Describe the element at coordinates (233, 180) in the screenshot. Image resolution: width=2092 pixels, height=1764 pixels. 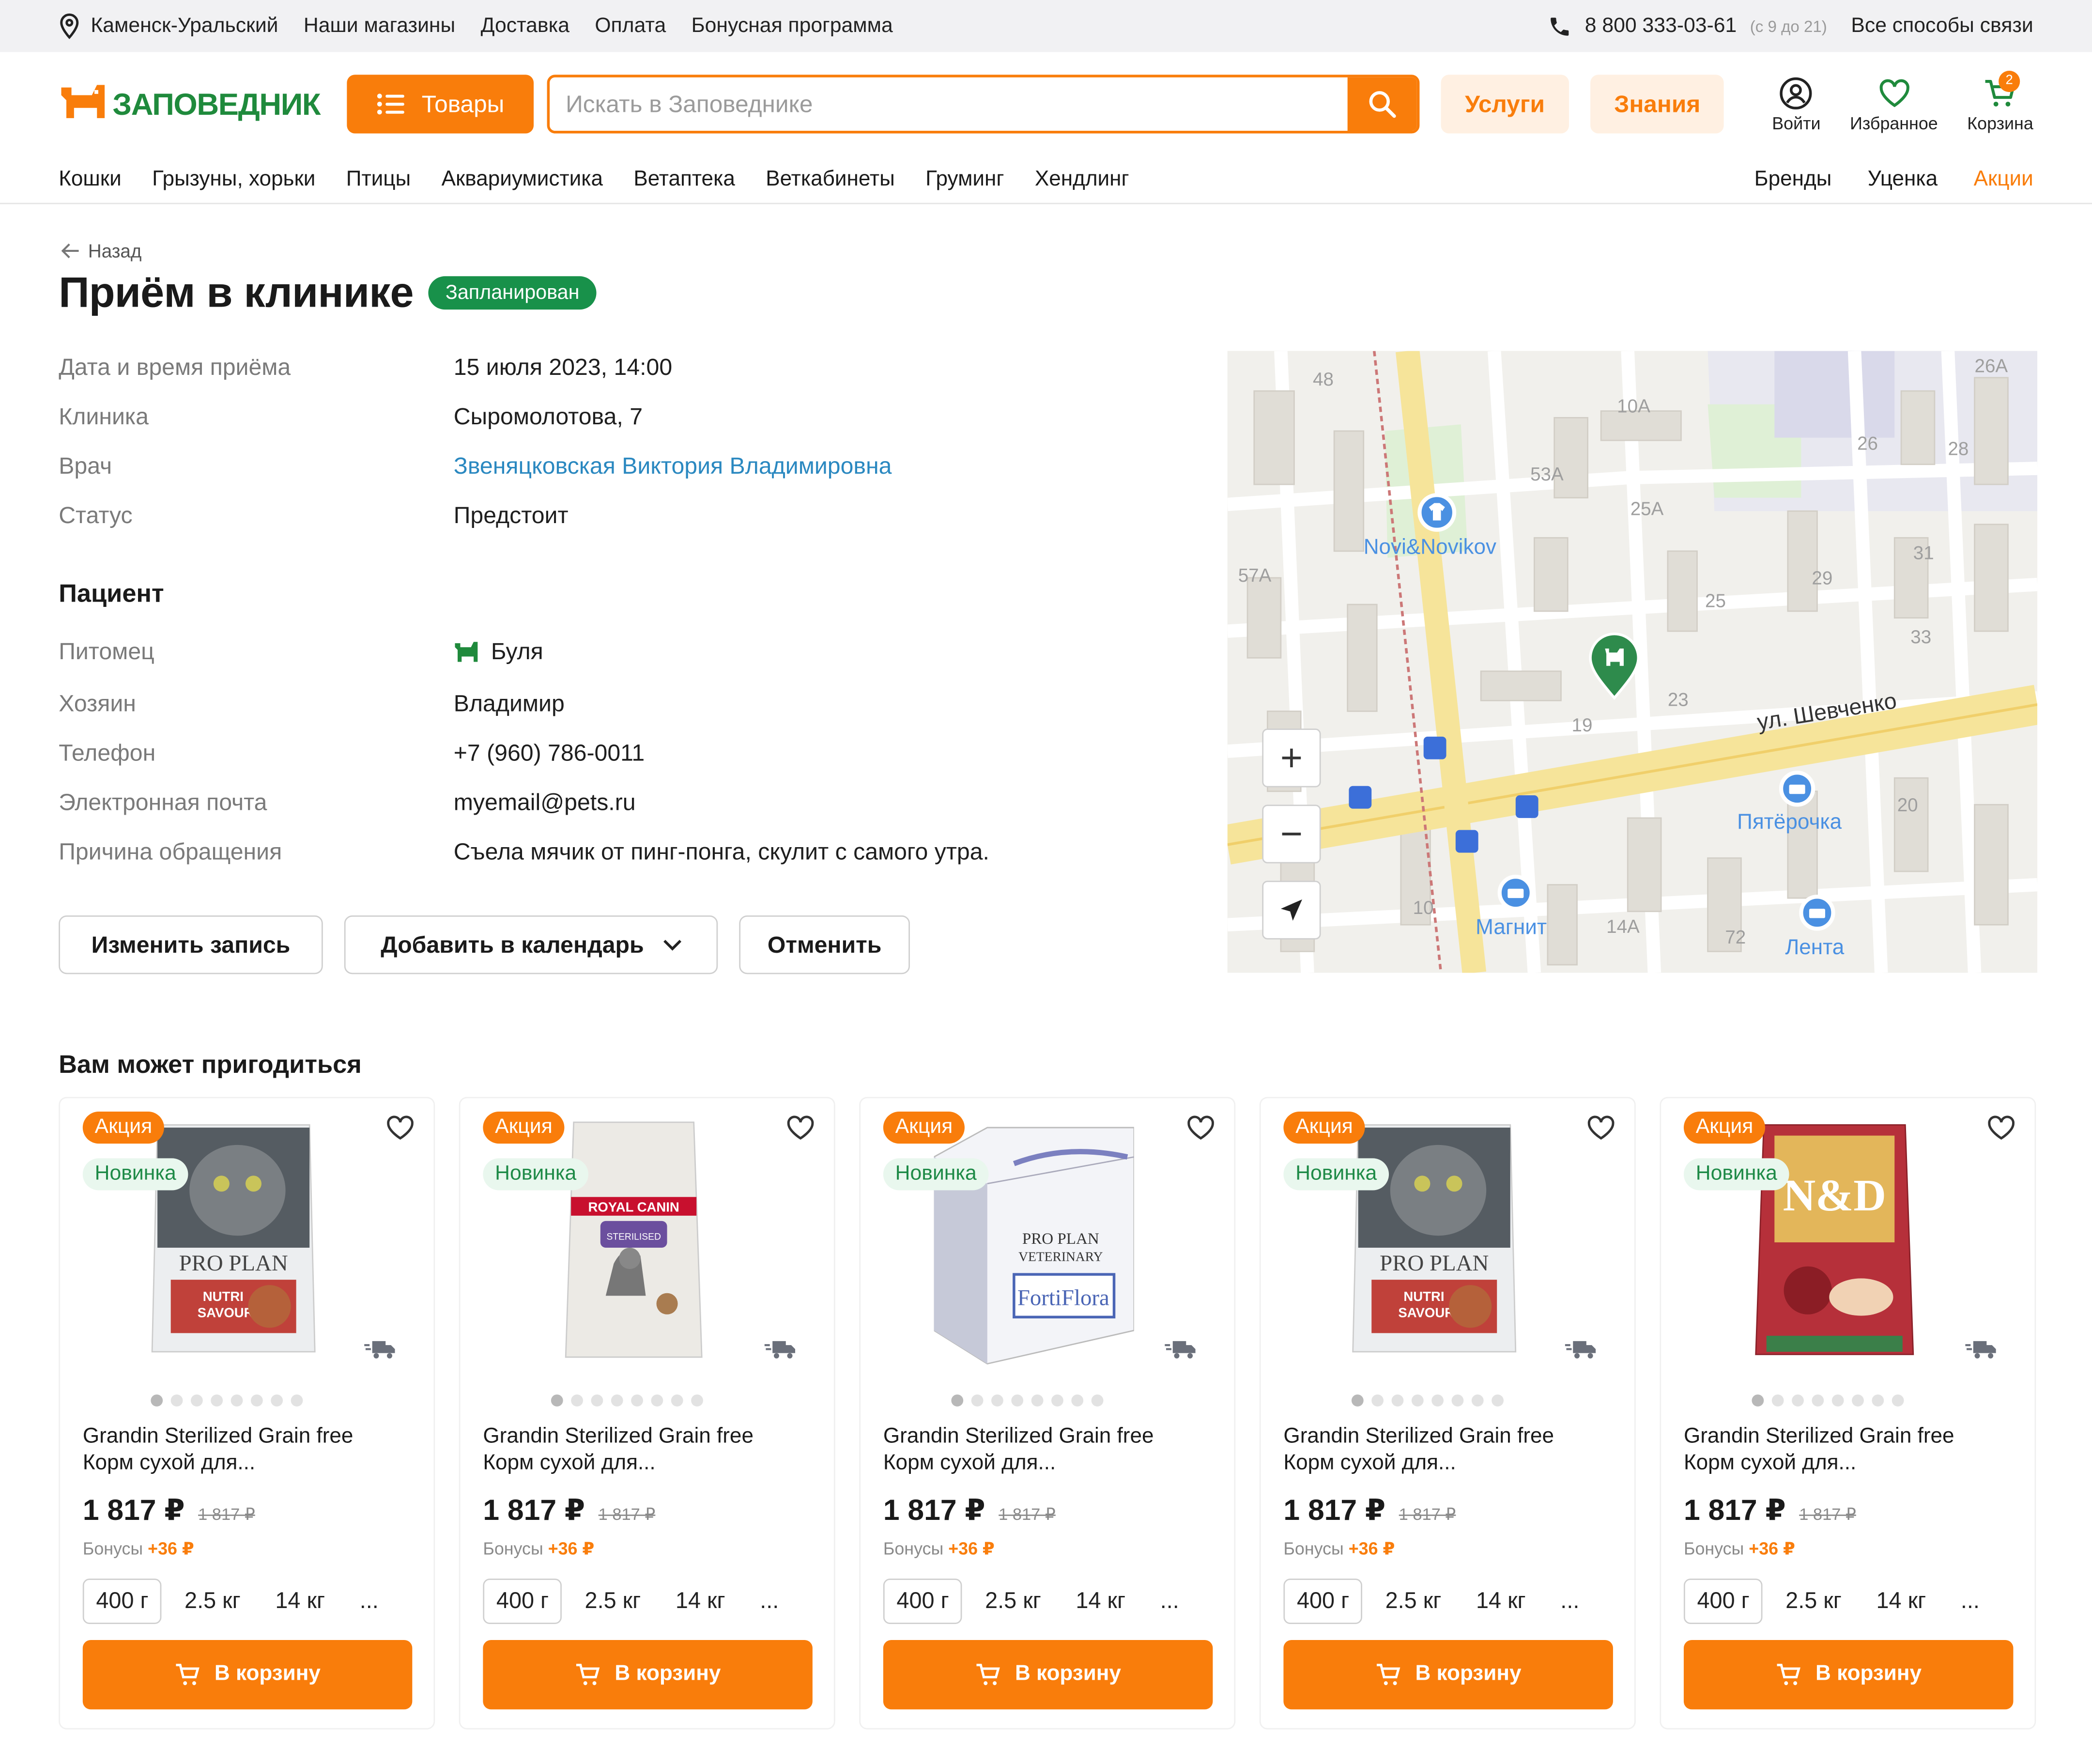
I see `nav-item-rodents: Грызуны, хорьки` at that location.